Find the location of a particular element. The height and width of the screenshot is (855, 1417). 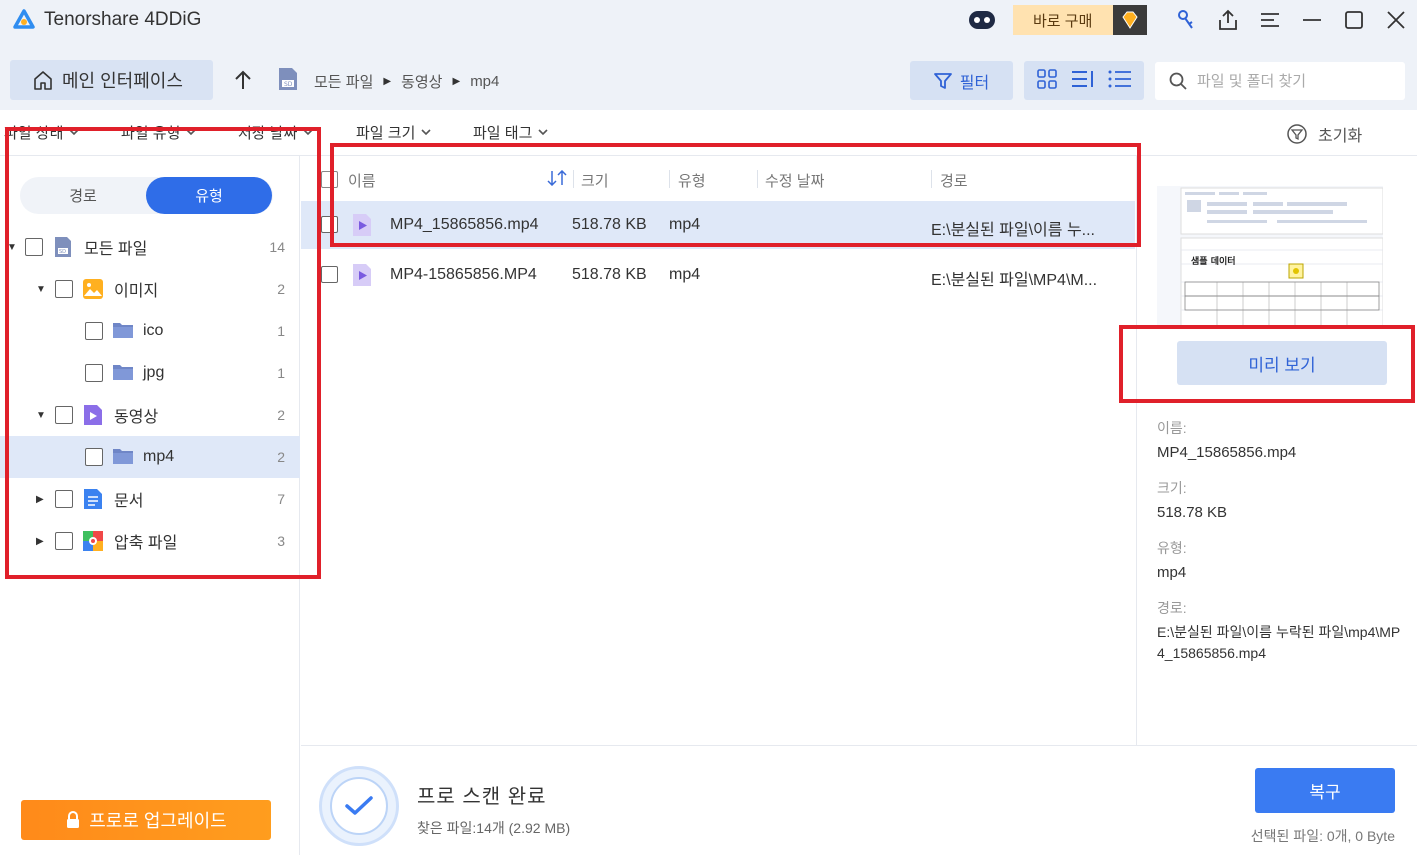

tree-item-label: 동영상 is located at coordinates (136, 417).